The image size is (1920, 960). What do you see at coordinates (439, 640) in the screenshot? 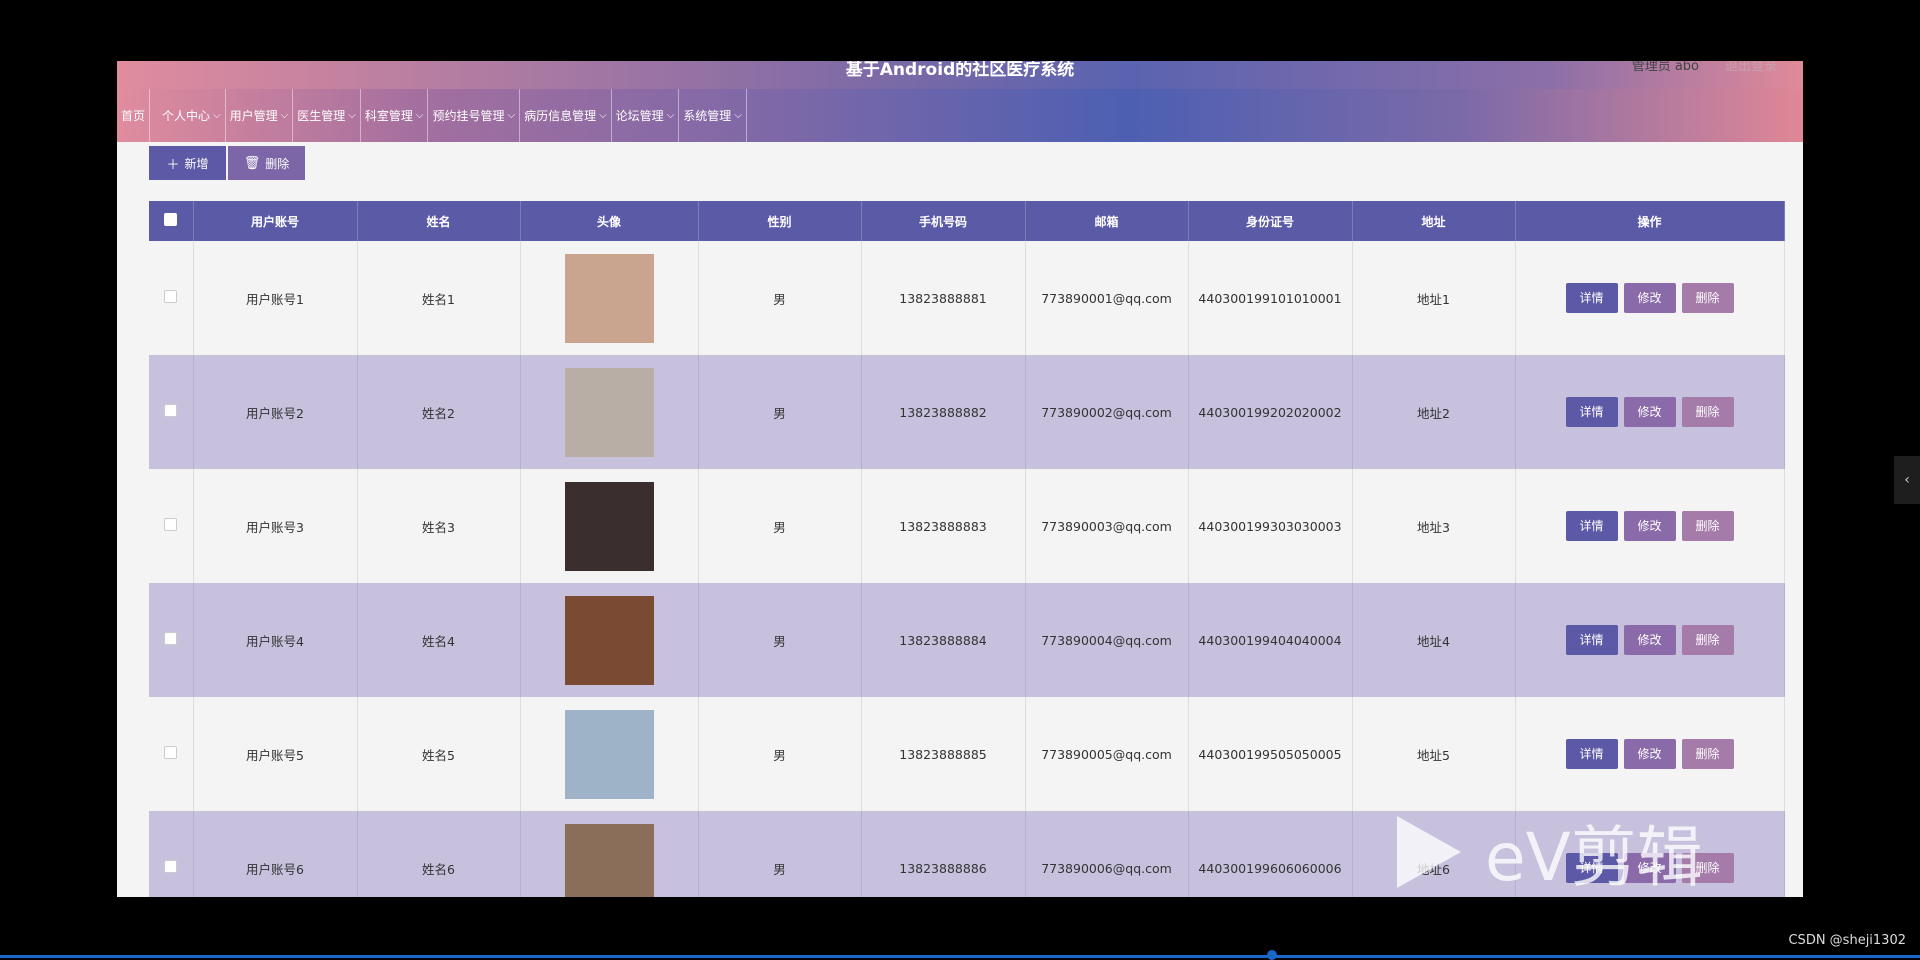
I see `name-cell: 姓名4` at bounding box center [439, 640].